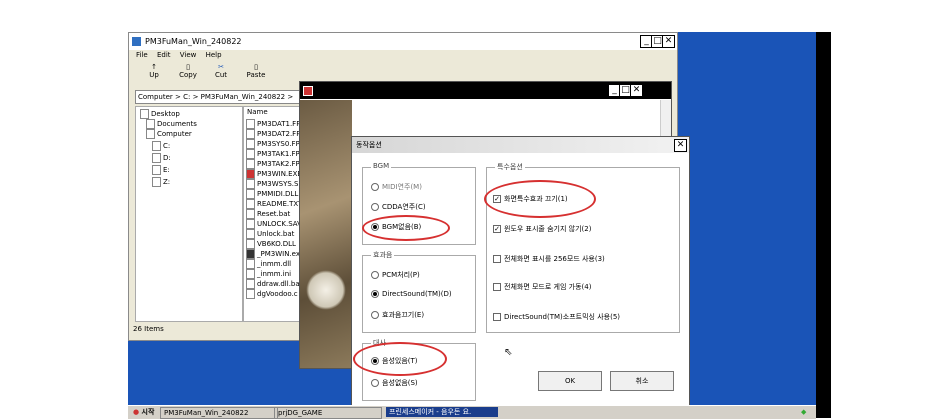 The image size is (943, 419). What do you see at coordinates (381, 166) in the screenshot?
I see `bgm-group-label: BGM` at bounding box center [381, 166].